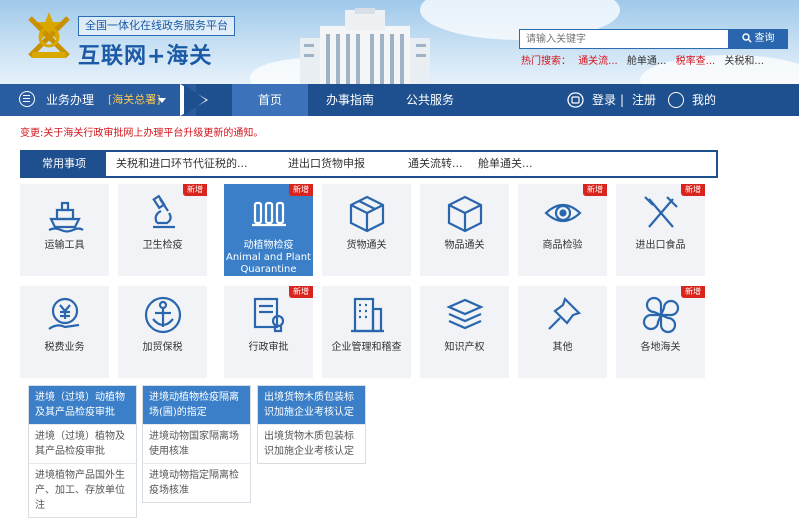  Describe the element at coordinates (704, 100) in the screenshot. I see `my-account-link: 我的` at that location.